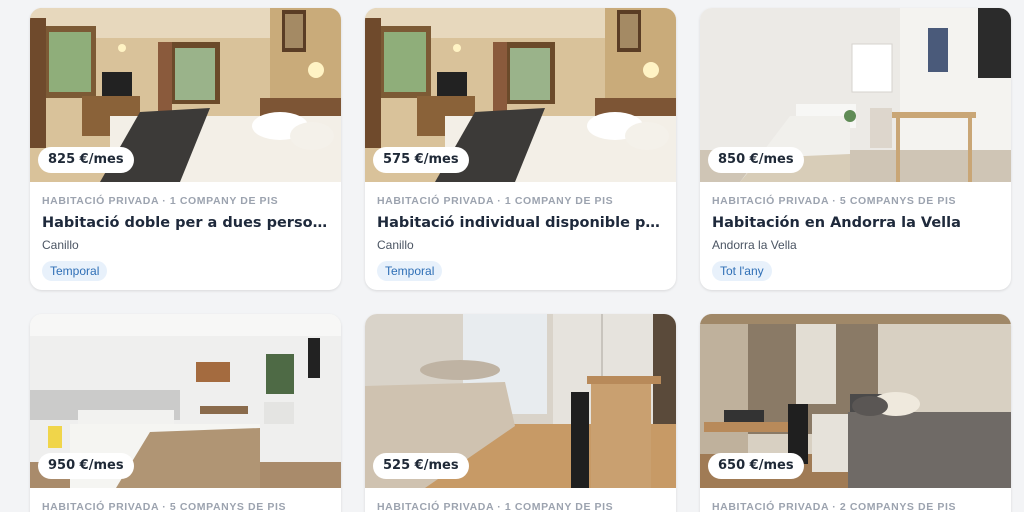 The image size is (1024, 512). I want to click on price-badge: 850 €/mes, so click(756, 160).